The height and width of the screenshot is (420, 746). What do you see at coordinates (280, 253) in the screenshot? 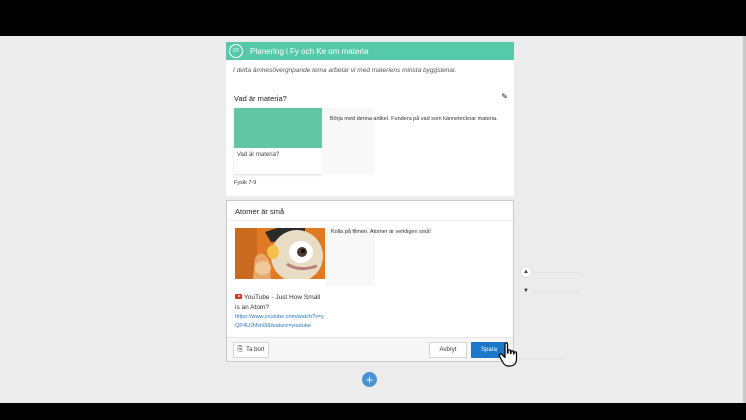
I see `video-thumbnail` at bounding box center [280, 253].